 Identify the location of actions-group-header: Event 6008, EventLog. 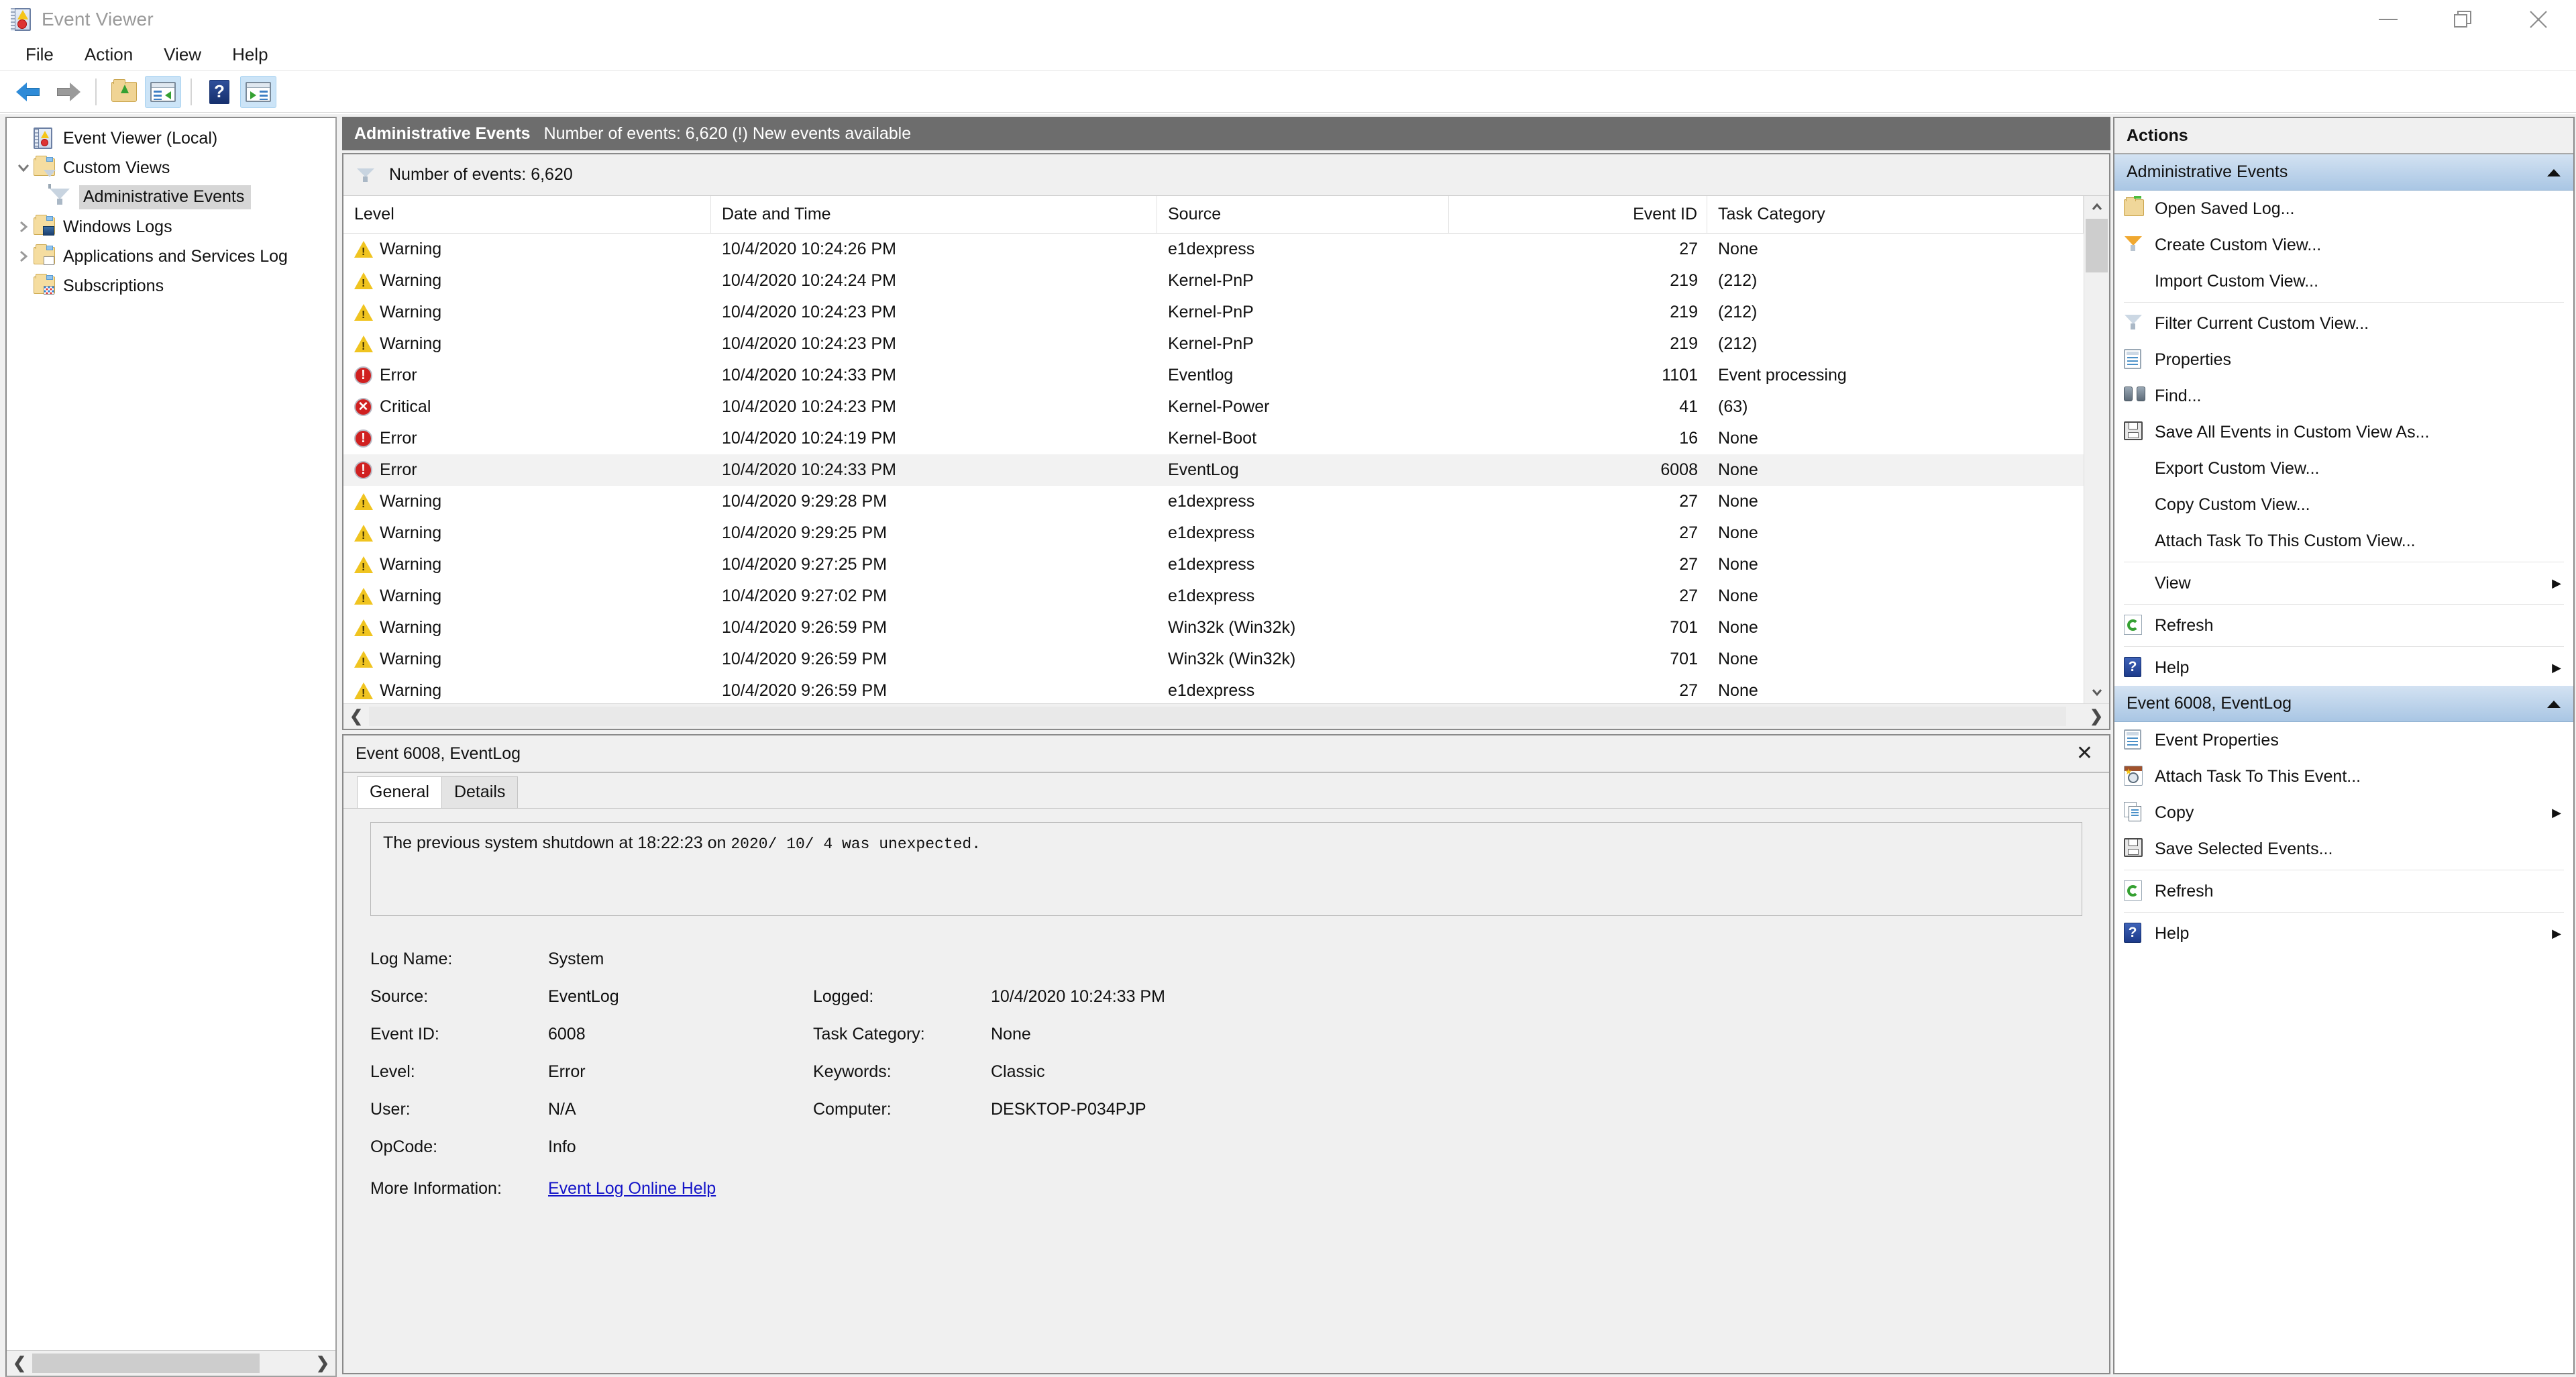
(2343, 704).